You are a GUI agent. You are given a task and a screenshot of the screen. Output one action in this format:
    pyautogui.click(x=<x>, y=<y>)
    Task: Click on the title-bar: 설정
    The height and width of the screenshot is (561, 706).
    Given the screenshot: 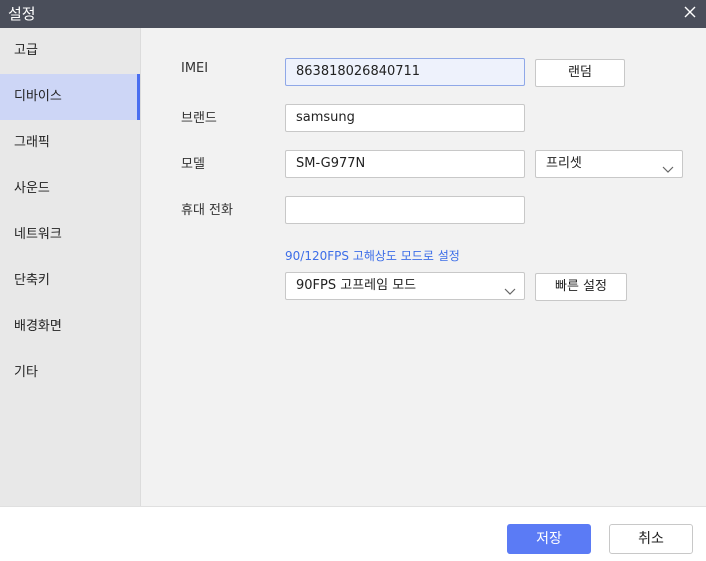 What is the action you would take?
    pyautogui.click(x=353, y=14)
    